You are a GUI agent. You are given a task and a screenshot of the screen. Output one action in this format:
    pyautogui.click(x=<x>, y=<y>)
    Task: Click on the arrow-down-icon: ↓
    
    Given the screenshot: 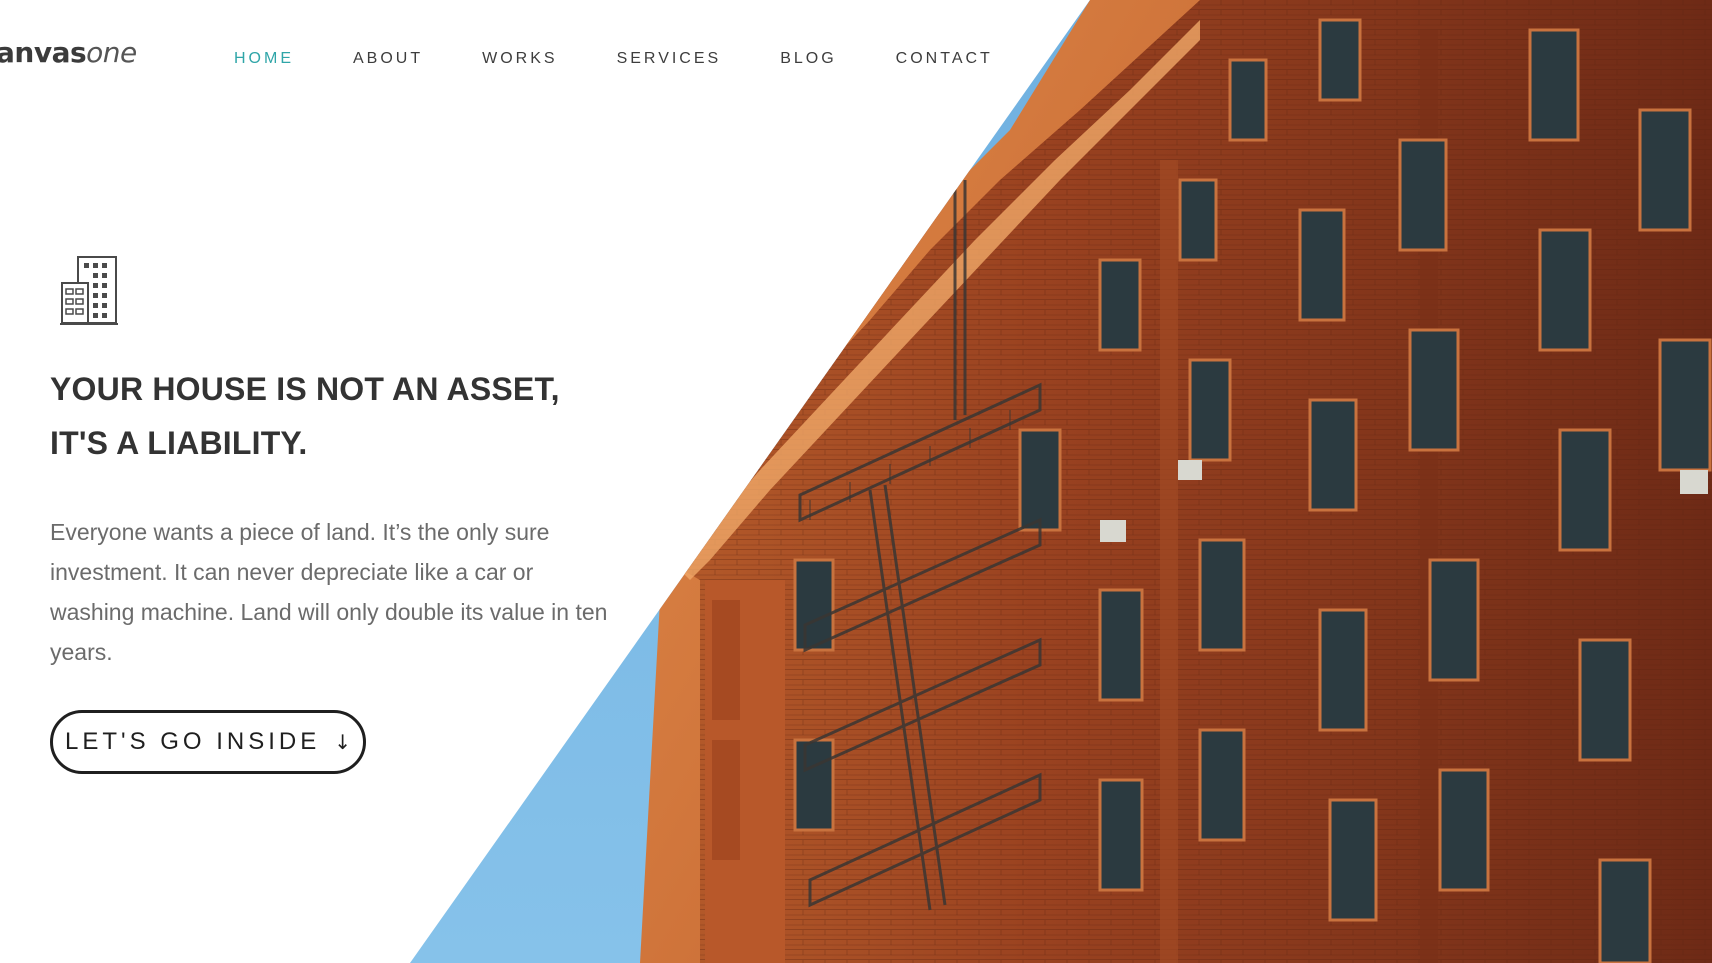 What is the action you would take?
    pyautogui.click(x=343, y=742)
    